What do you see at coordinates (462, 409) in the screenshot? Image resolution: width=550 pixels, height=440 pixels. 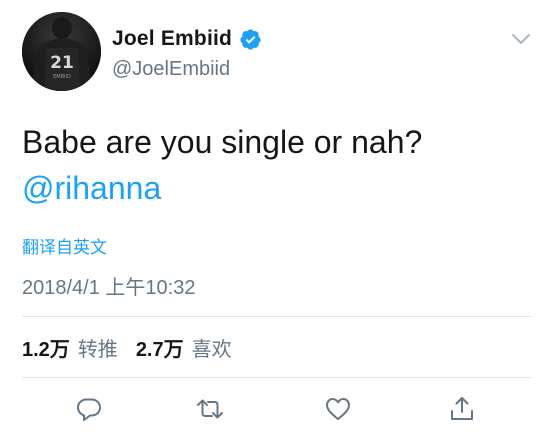 I see `share-icon` at bounding box center [462, 409].